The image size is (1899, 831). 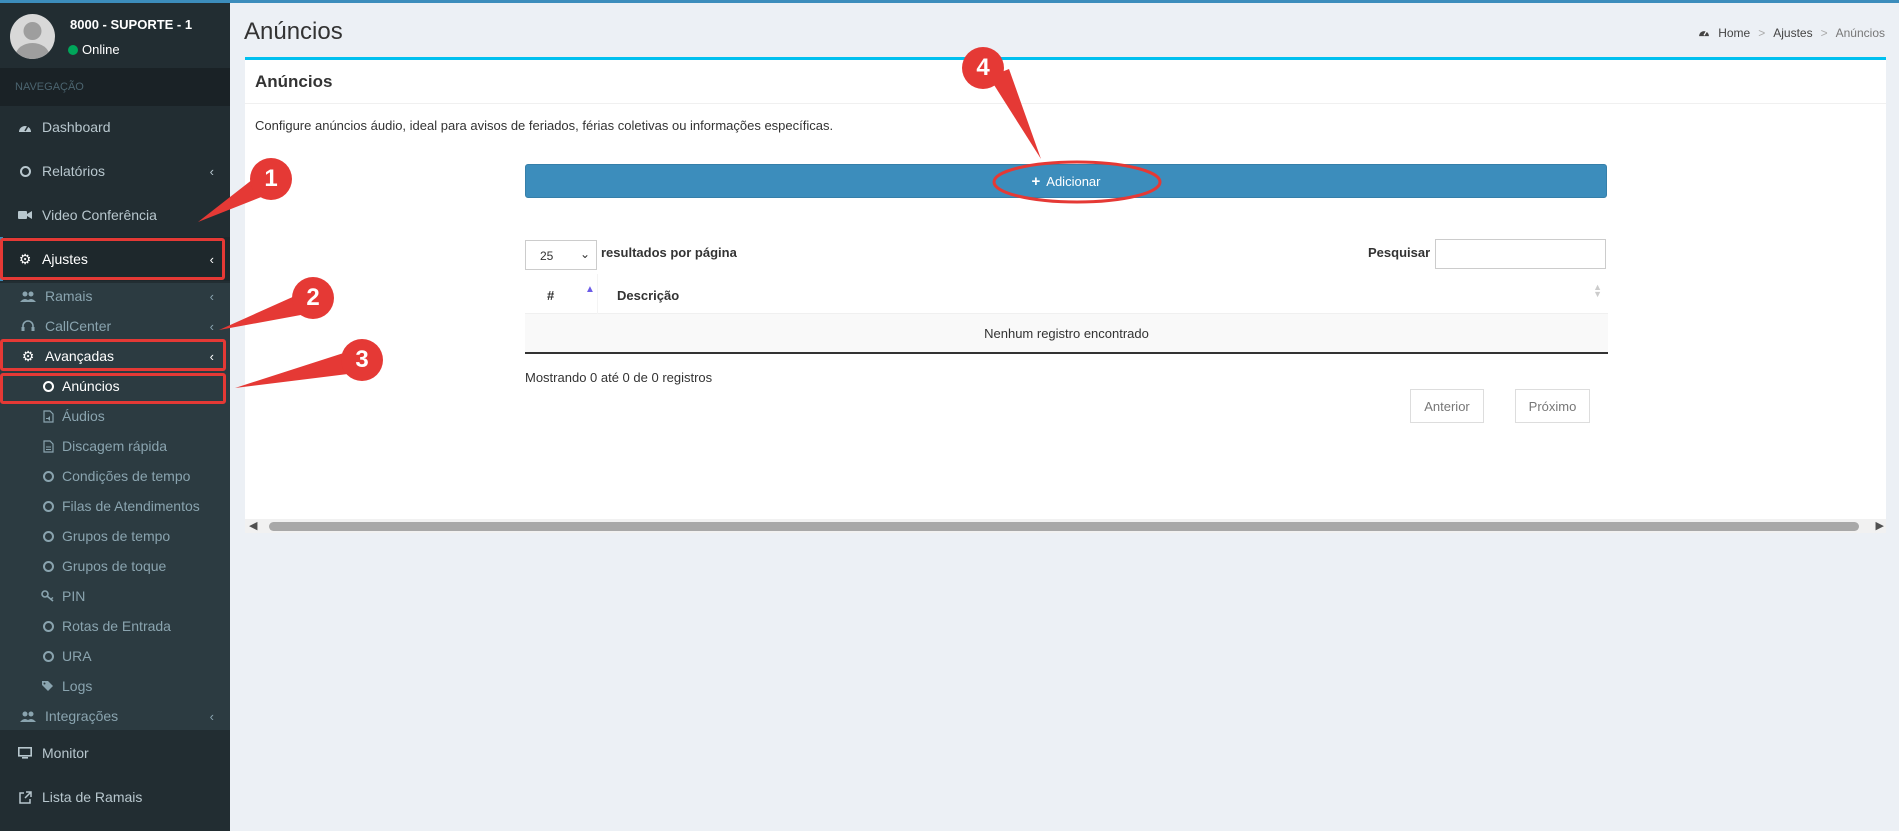 I want to click on top-accent-bar, so click(x=949, y=1).